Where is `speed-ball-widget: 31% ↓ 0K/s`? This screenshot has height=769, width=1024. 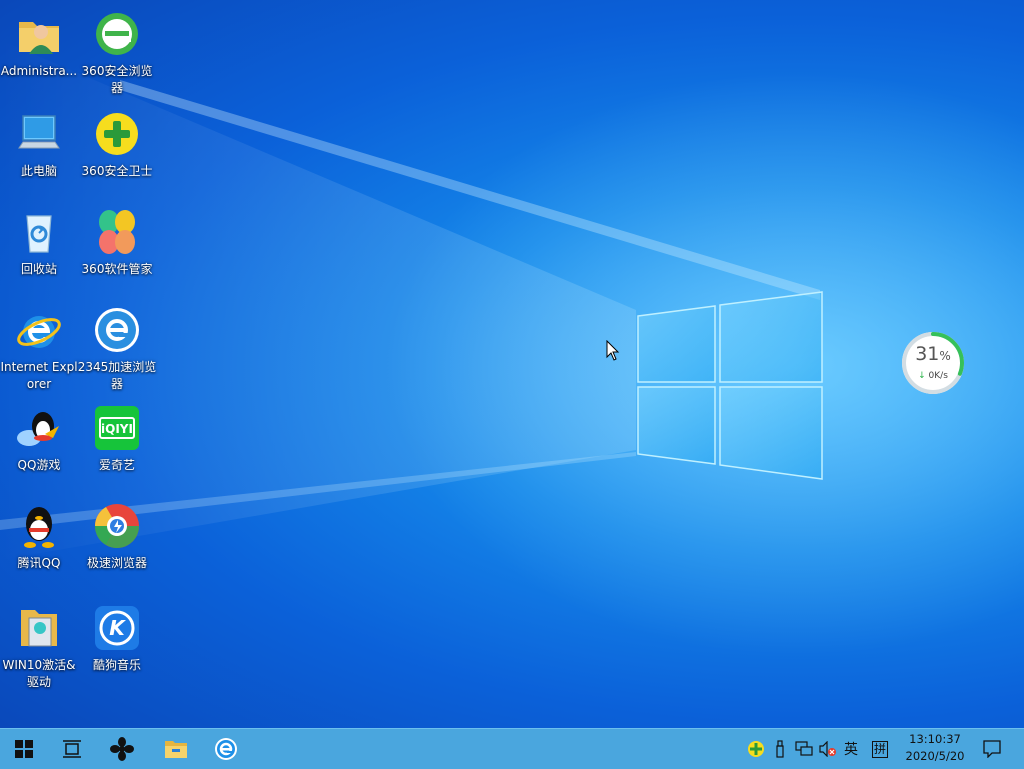 speed-ball-widget: 31% ↓ 0K/s is located at coordinates (933, 363).